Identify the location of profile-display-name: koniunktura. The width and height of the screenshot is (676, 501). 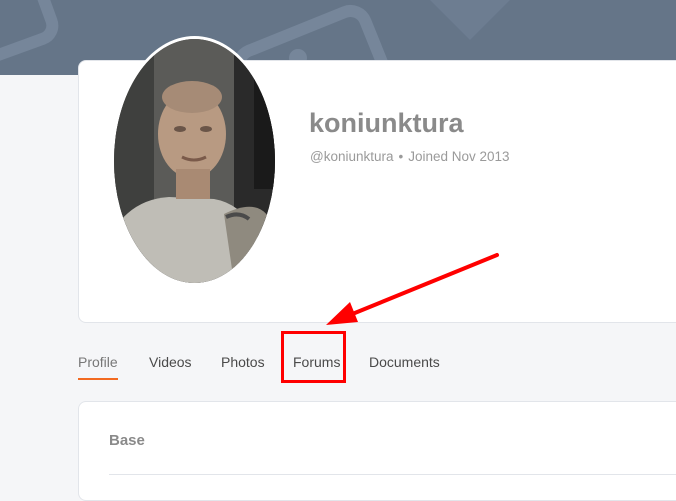
(386, 123).